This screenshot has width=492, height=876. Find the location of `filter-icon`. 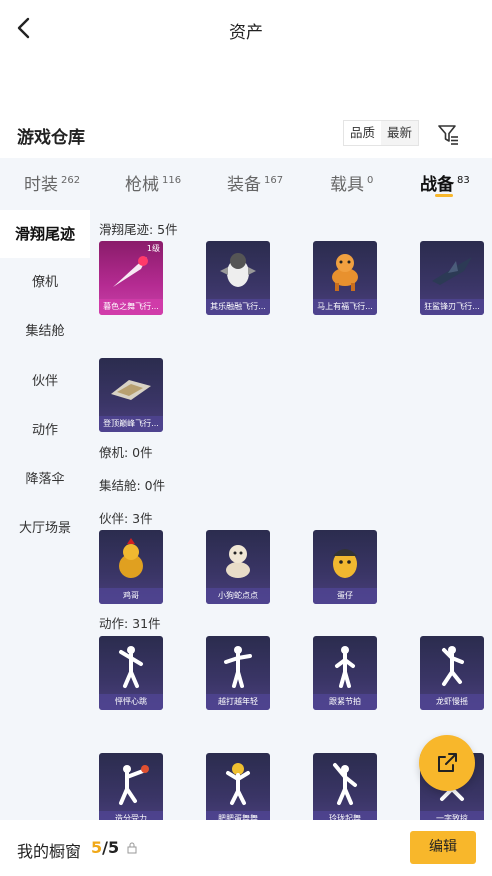

filter-icon is located at coordinates (448, 134).